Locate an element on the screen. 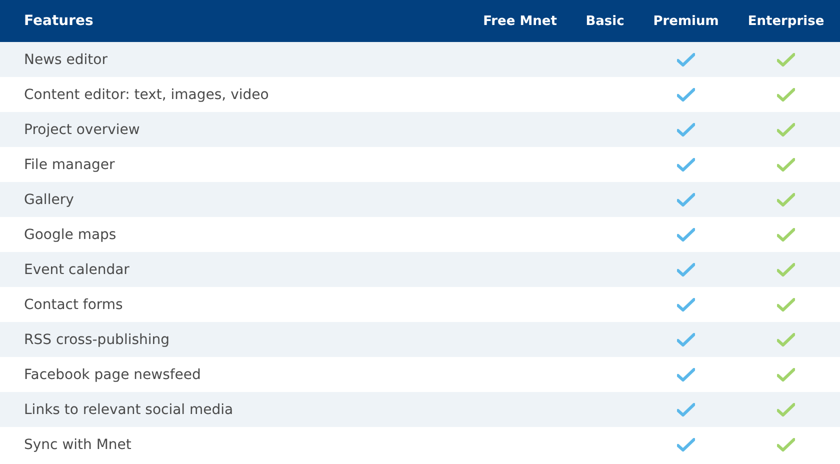  feature-name: RSS cross-publishing is located at coordinates (97, 340).